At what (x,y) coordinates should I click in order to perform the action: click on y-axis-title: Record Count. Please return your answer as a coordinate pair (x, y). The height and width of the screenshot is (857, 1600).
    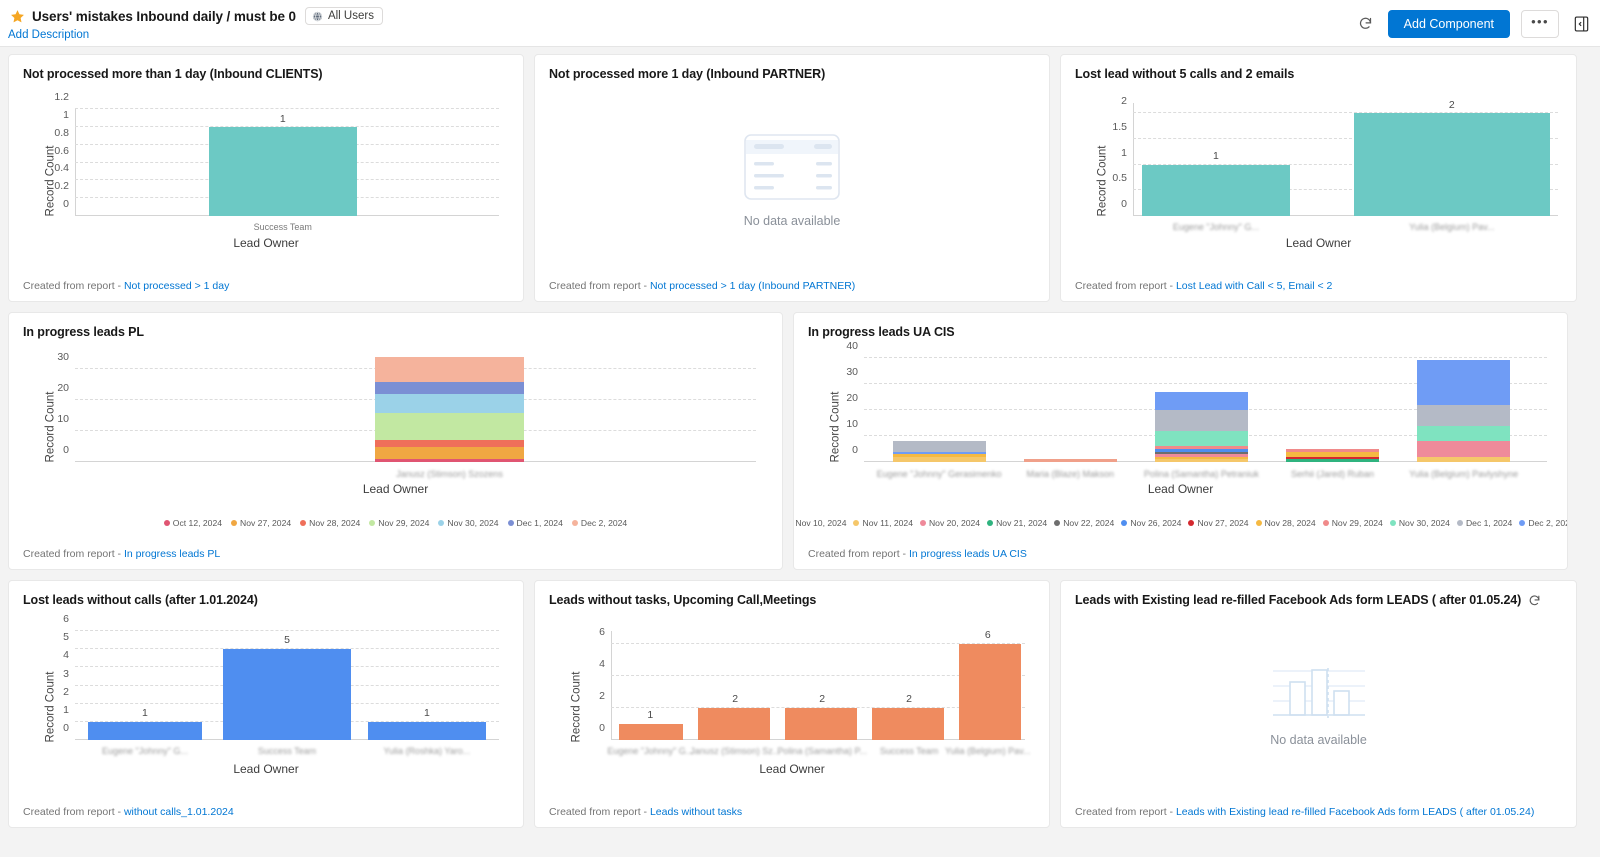
    Looking at the image, I should click on (50, 706).